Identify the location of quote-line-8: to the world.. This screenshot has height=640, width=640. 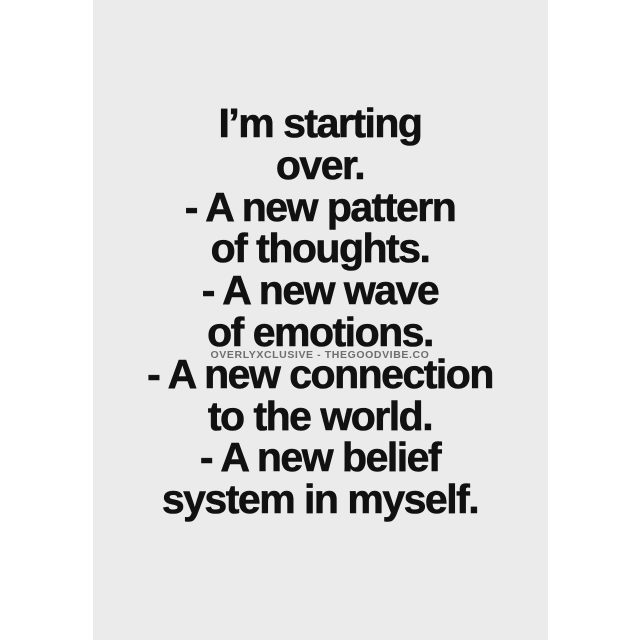
(320, 415).